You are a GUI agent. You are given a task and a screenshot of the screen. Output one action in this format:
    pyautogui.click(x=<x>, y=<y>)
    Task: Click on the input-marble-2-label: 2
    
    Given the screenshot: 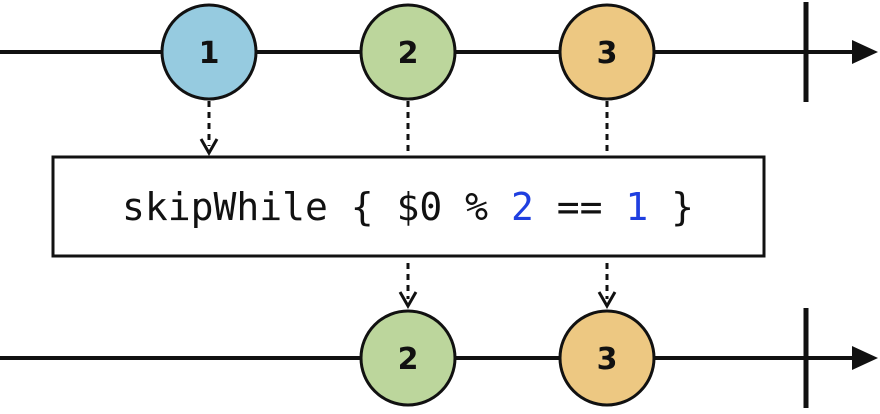 What is the action you would take?
    pyautogui.click(x=408, y=53)
    